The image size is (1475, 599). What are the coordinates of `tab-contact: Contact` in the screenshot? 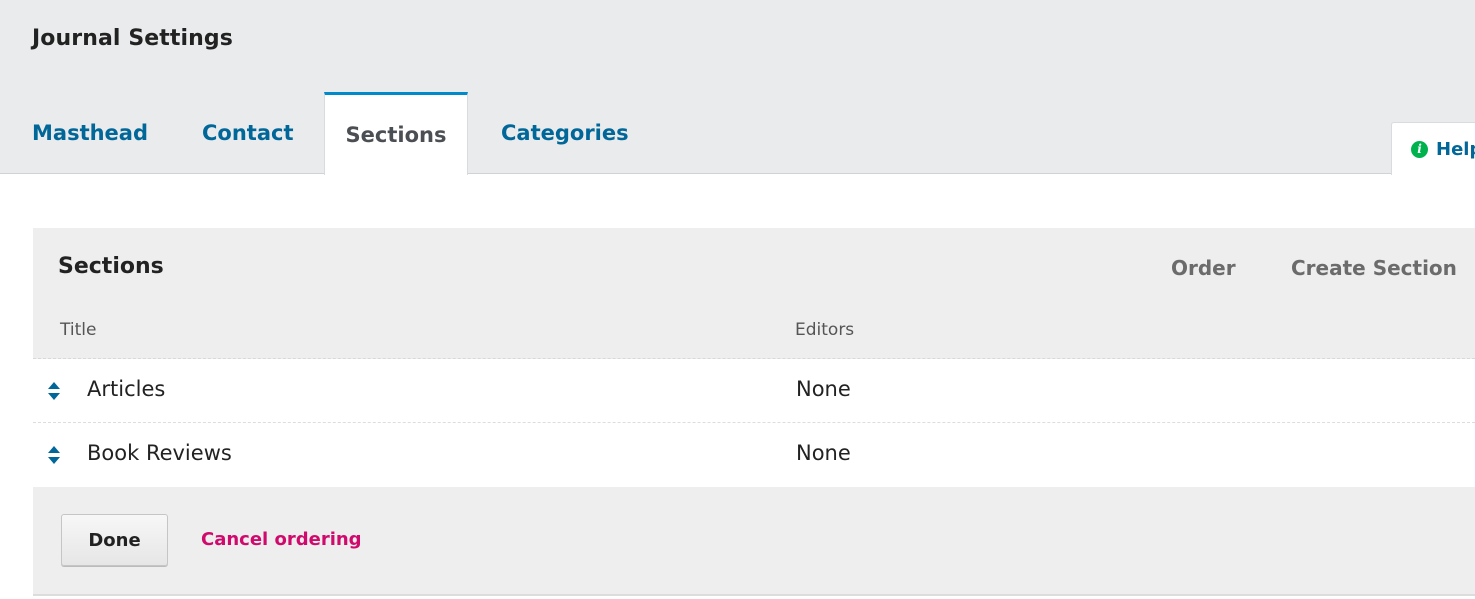 It's located at (248, 133).